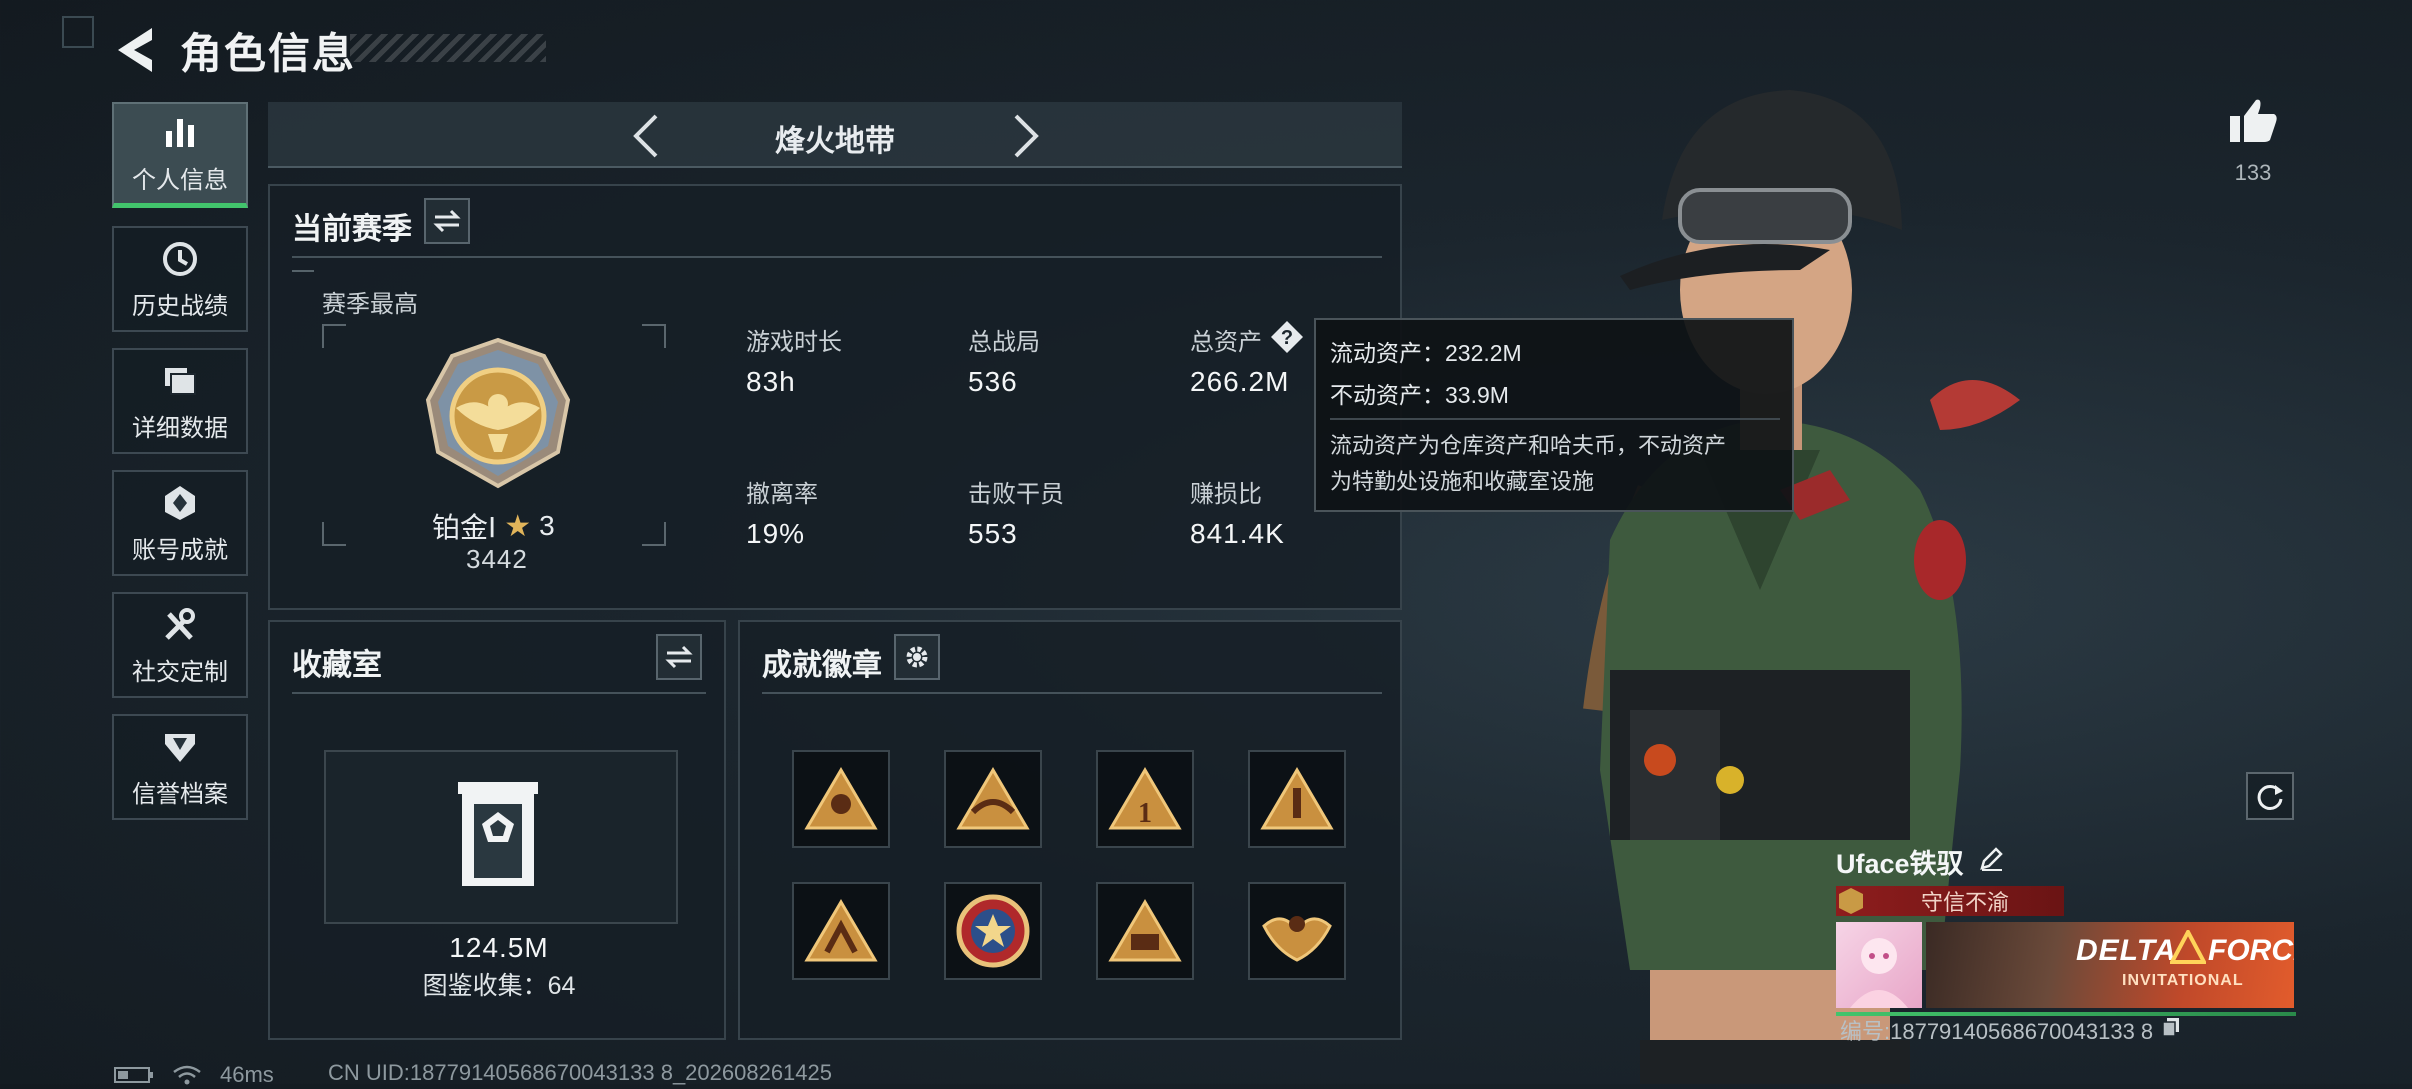 The height and width of the screenshot is (1089, 2412). I want to click on back-button, so click(136, 50).